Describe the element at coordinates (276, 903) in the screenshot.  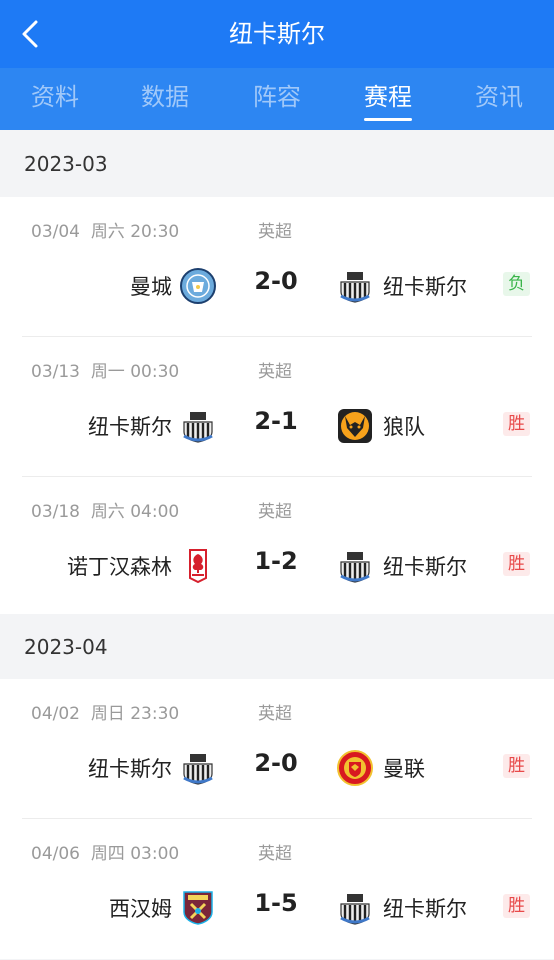
I see `match-score: 1-5` at that location.